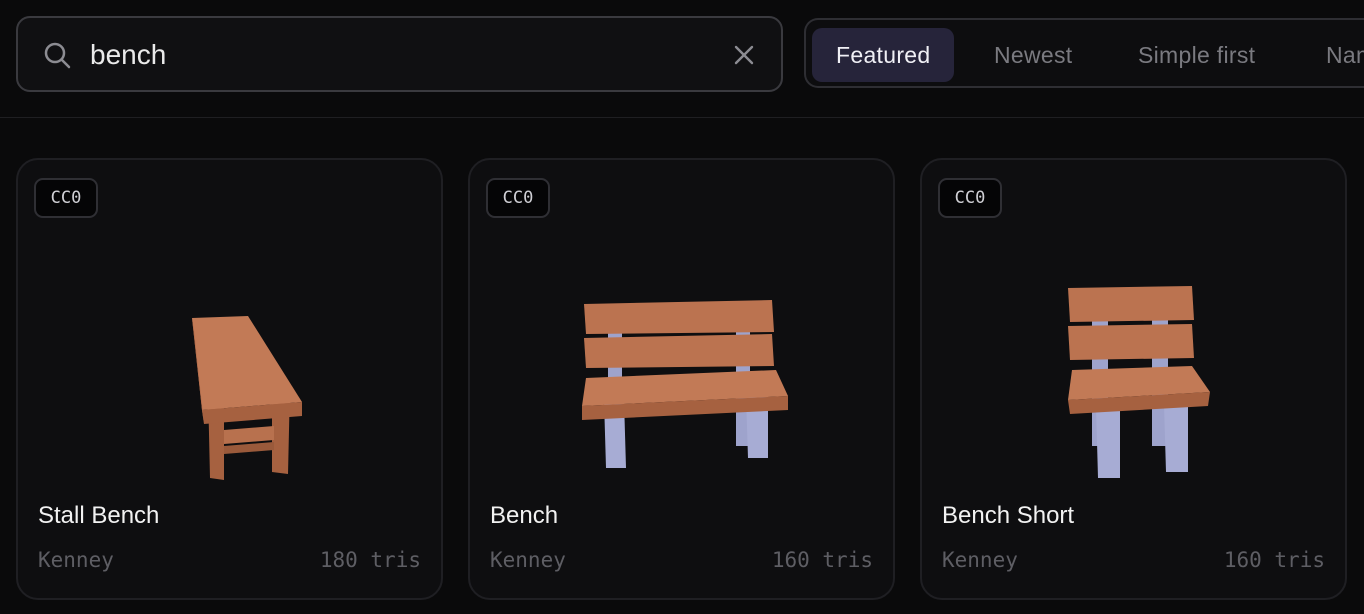  What do you see at coordinates (1345, 55) in the screenshot?
I see `tab-name: Nam` at bounding box center [1345, 55].